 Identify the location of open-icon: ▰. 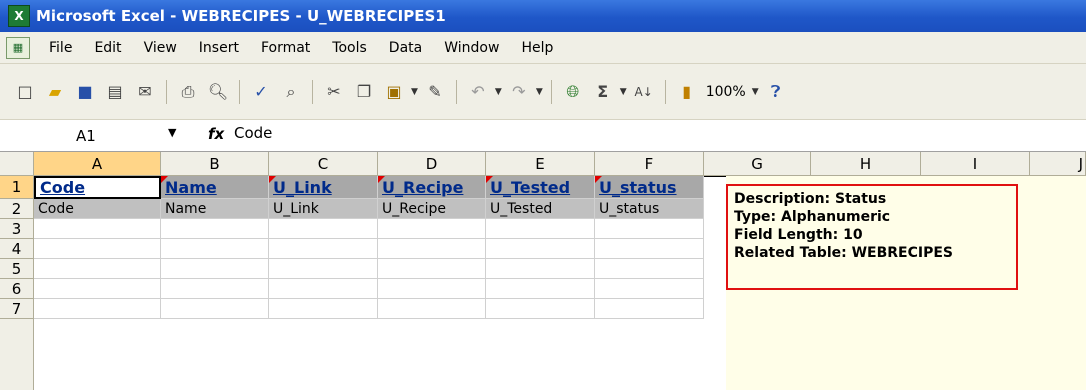
(55, 92).